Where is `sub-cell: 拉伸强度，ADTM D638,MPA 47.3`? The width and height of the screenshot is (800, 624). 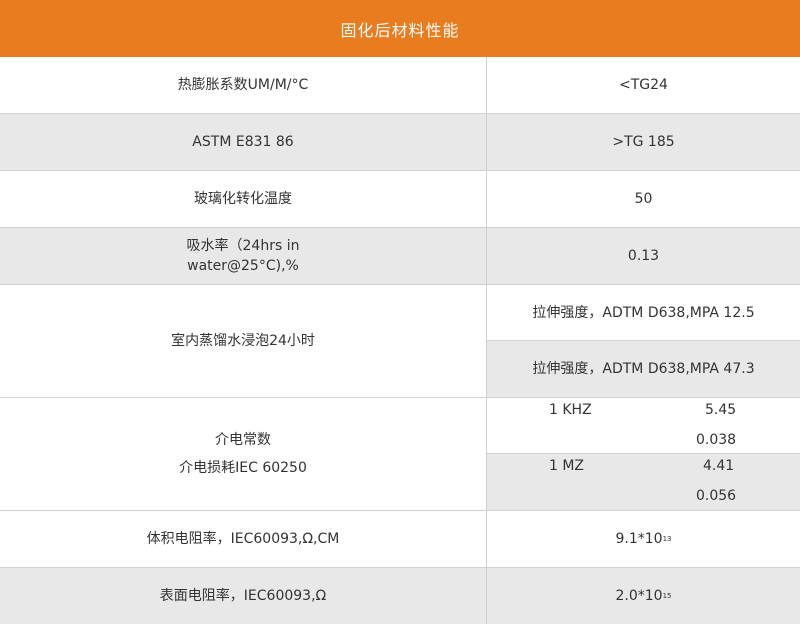
sub-cell: 拉伸强度，ADTM D638,MPA 47.3 is located at coordinates (643, 369).